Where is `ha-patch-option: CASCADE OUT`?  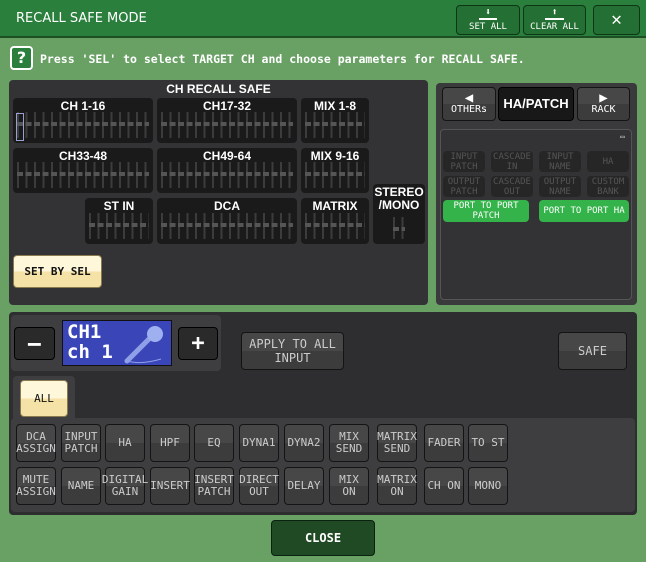 ha-patch-option: CASCADE OUT is located at coordinates (512, 186).